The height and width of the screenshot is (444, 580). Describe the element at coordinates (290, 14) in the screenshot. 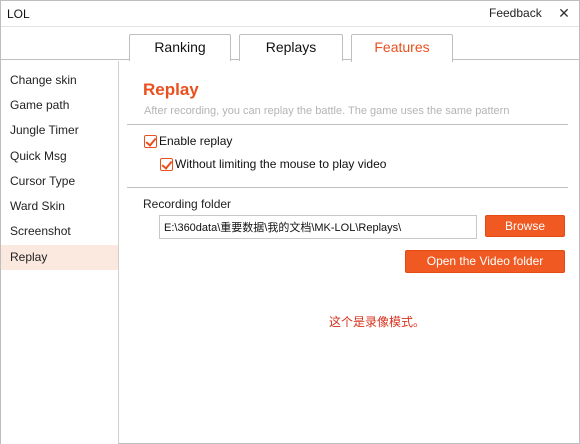

I see `title-bar: LOL Feedback ✕` at that location.